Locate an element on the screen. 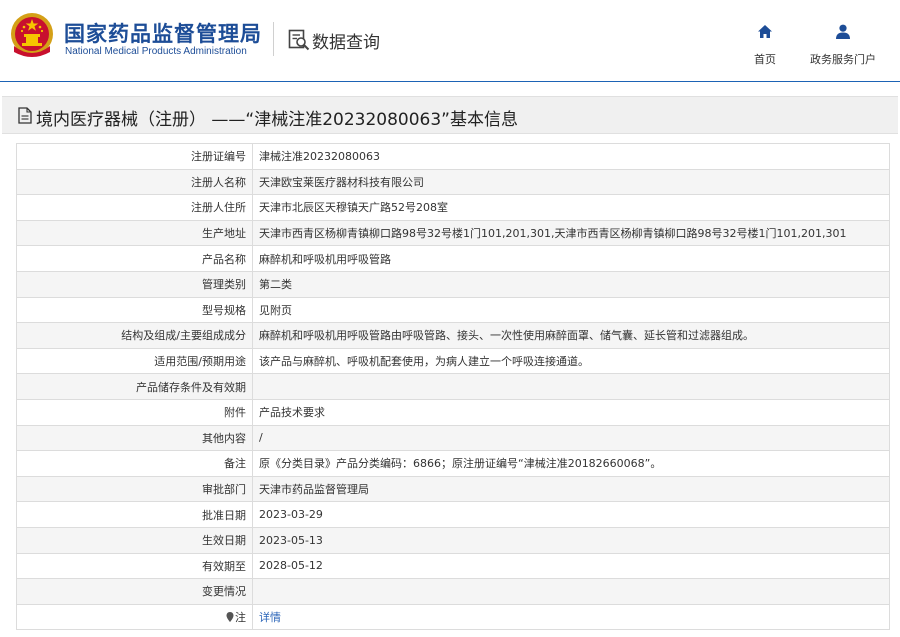 This screenshot has height=637, width=900. field-label: 生产地址 is located at coordinates (134, 233).